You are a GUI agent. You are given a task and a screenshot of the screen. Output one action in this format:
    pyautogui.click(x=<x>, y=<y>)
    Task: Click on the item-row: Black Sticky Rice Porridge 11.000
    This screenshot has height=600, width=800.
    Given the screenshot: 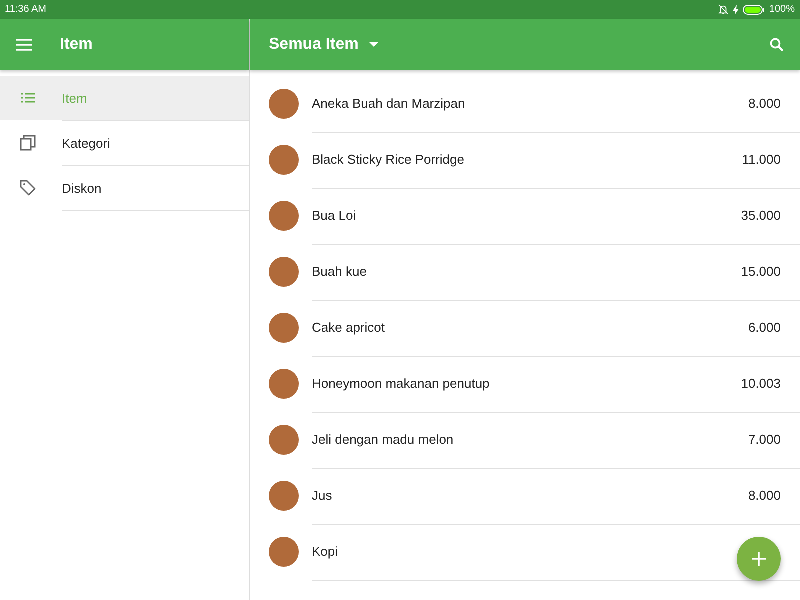 What is the action you would take?
    pyautogui.click(x=525, y=160)
    